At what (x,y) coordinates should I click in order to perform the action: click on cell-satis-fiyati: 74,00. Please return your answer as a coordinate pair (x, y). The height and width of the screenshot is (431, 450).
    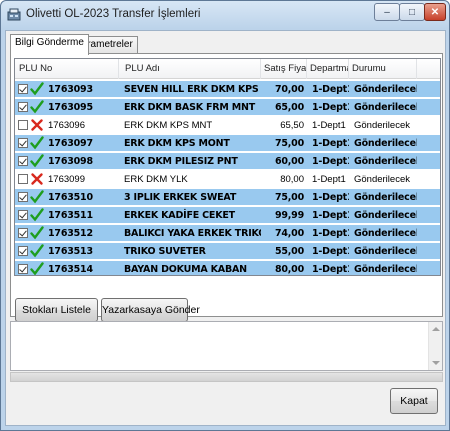
    Looking at the image, I should click on (289, 233).